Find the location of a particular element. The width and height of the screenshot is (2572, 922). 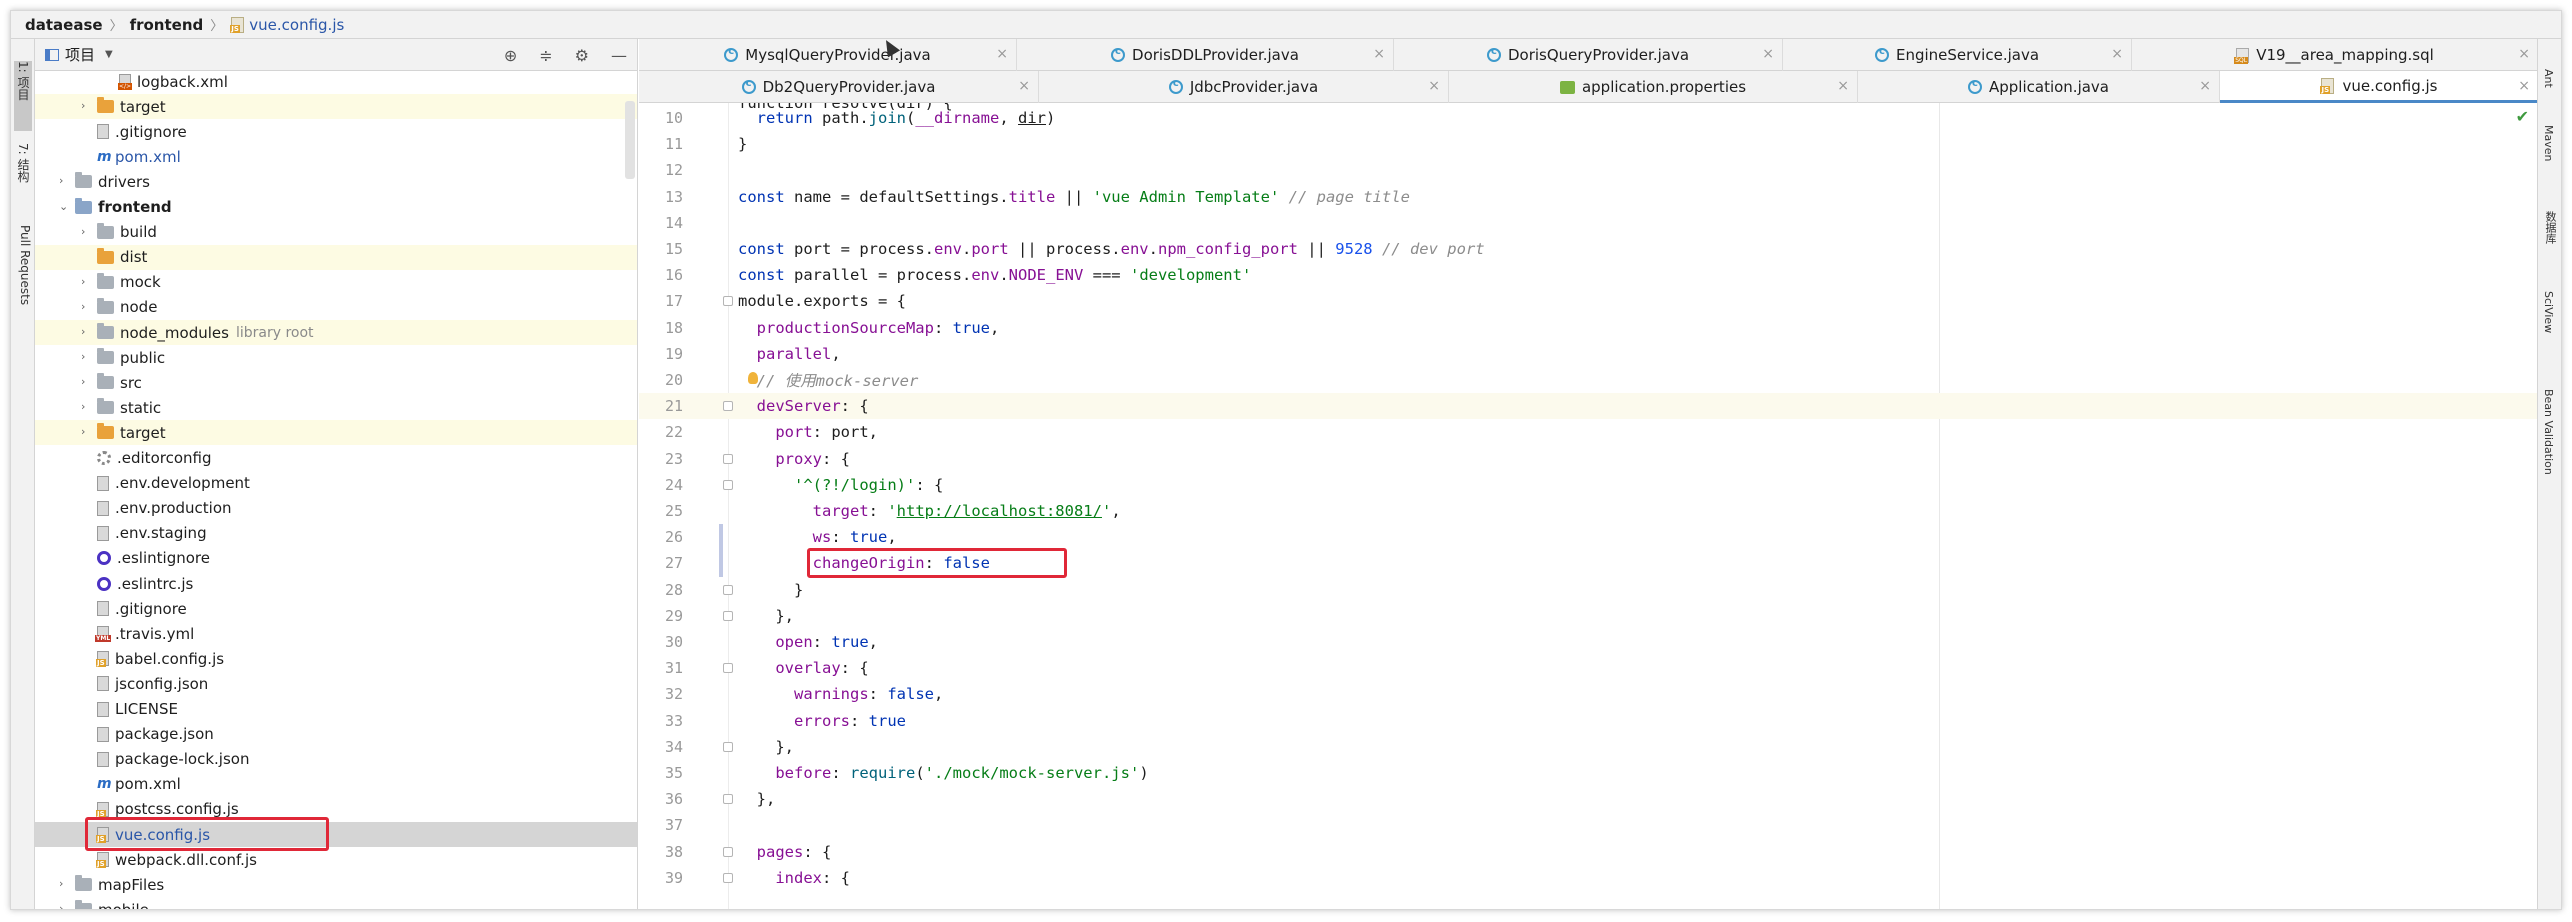

editor-tab: vue.config.js × is located at coordinates (2379, 87).